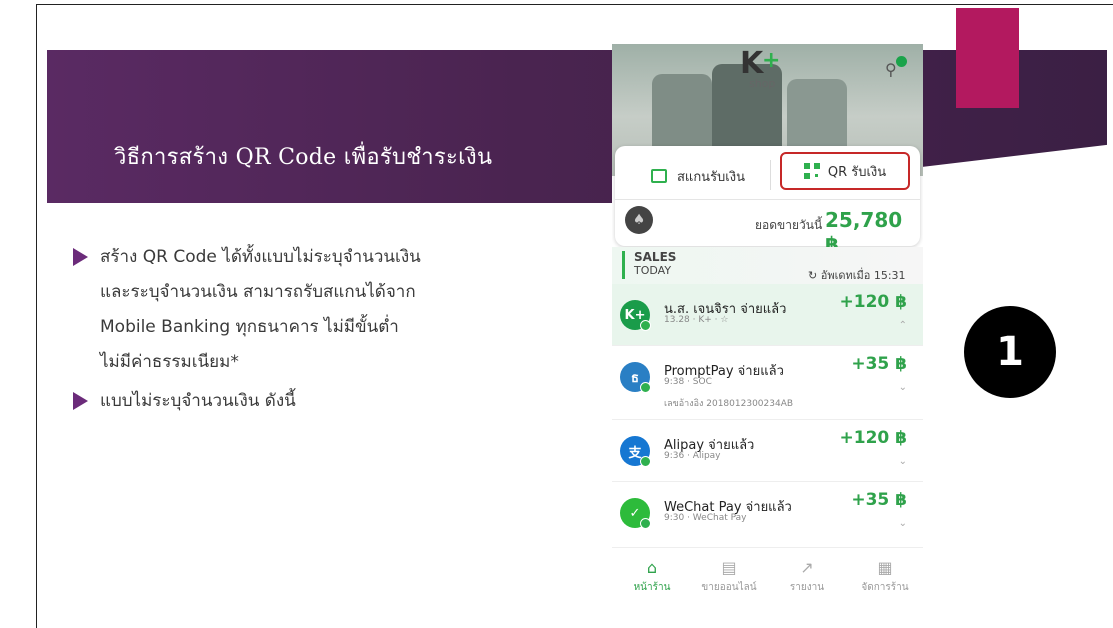  What do you see at coordinates (688, 382) in the screenshot?
I see `transaction-meta: 9:38 · SOC` at bounding box center [688, 382].